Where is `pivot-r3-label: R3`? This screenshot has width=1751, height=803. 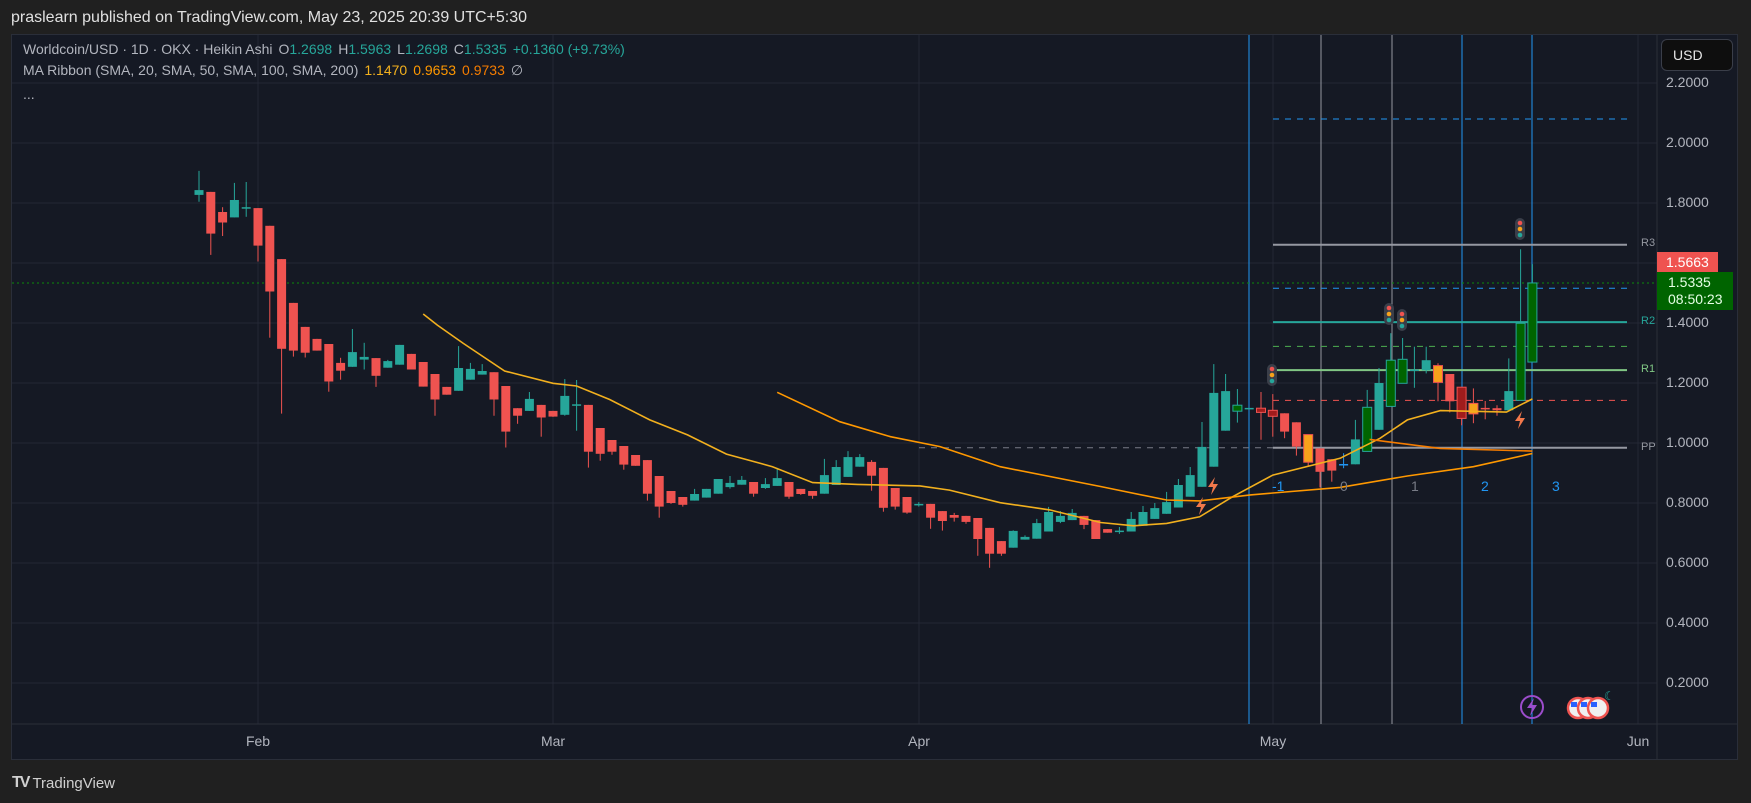
pivot-r3-label: R3 is located at coordinates (1648, 243).